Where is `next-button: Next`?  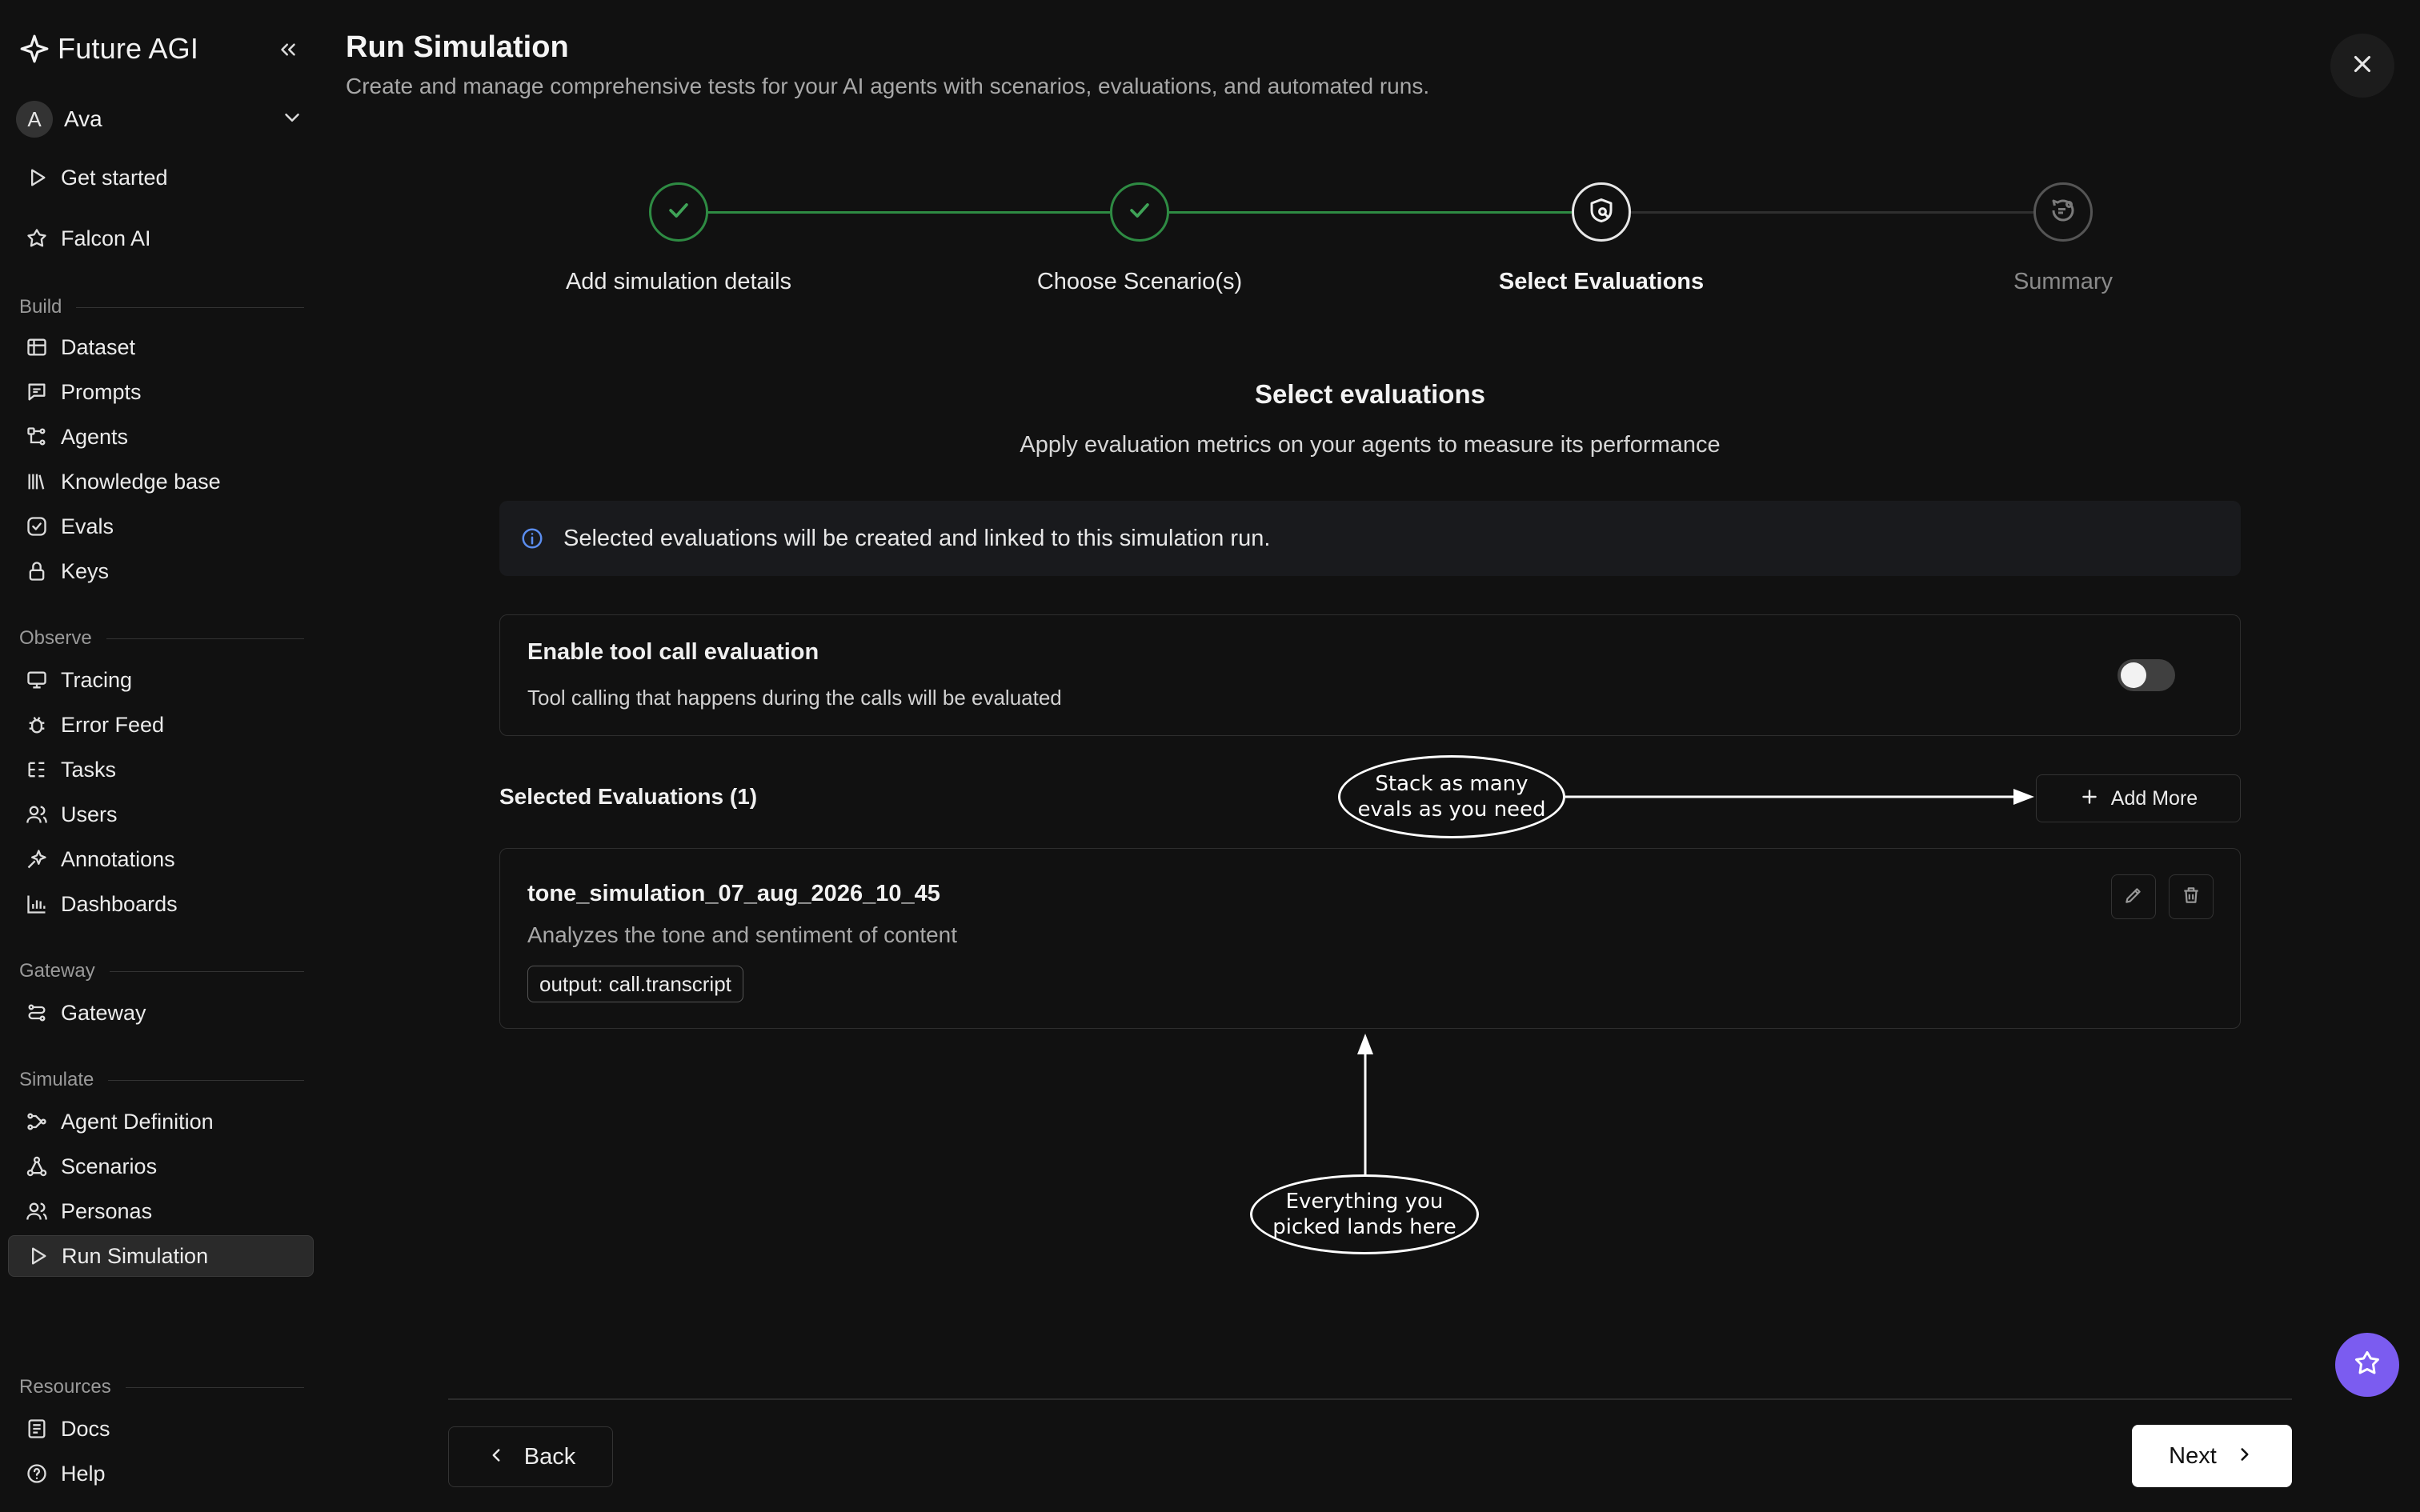
next-button: Next is located at coordinates (2212, 1456).